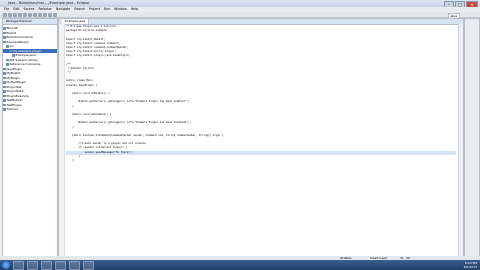 The height and width of the screenshot is (270, 480). What do you see at coordinates (10, 50) in the screenshot?
I see `package-icon` at bounding box center [10, 50].